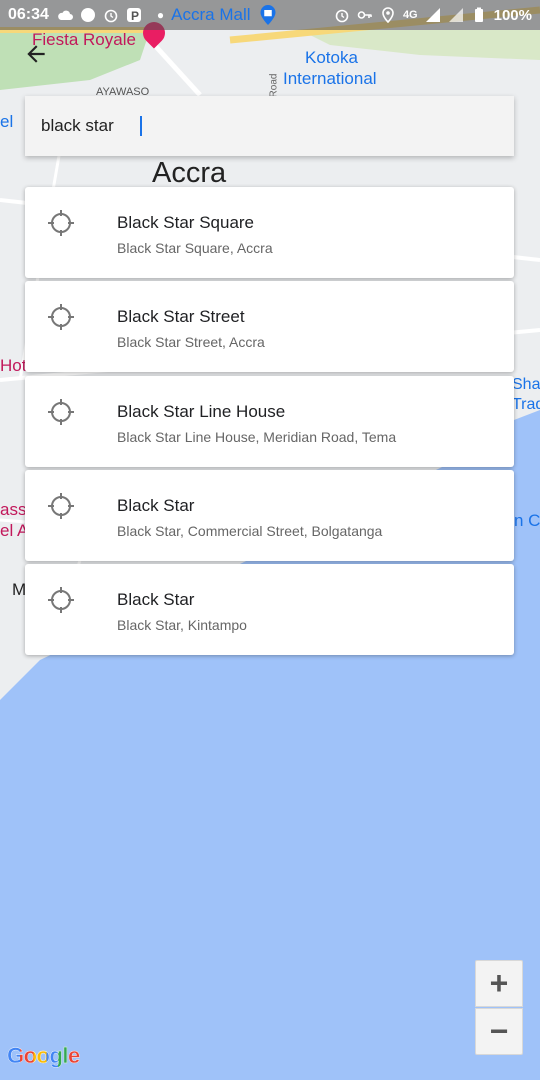 The width and height of the screenshot is (540, 1080). Describe the element at coordinates (87, 15) in the screenshot. I see `circle-icon` at that location.